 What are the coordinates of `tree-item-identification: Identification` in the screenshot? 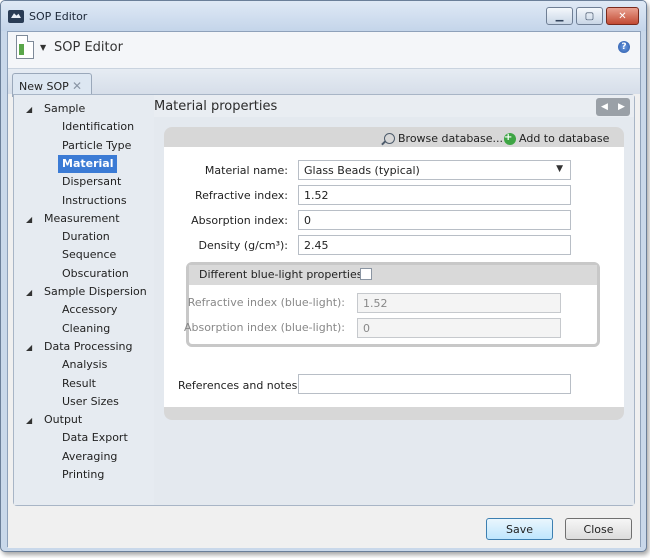 It's located at (98, 127).